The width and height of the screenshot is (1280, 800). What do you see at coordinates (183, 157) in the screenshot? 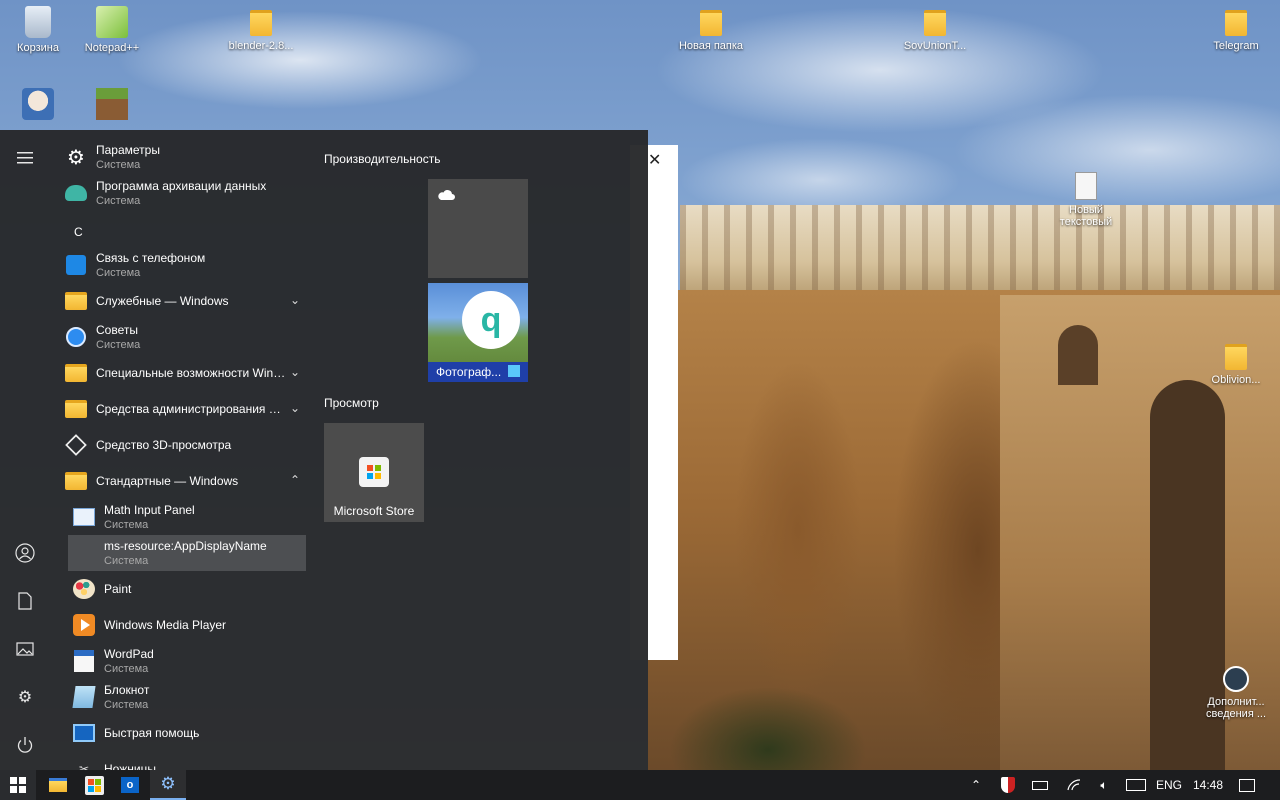
I see `app-item-settings: ⚙ Параметры Система` at bounding box center [183, 157].